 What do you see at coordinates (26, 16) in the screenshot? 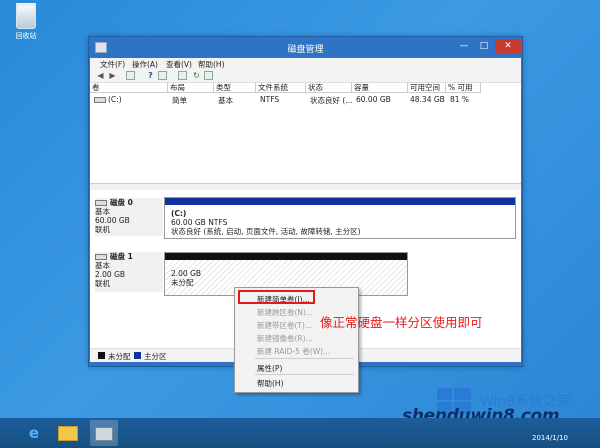
I see `trash-icon` at bounding box center [26, 16].